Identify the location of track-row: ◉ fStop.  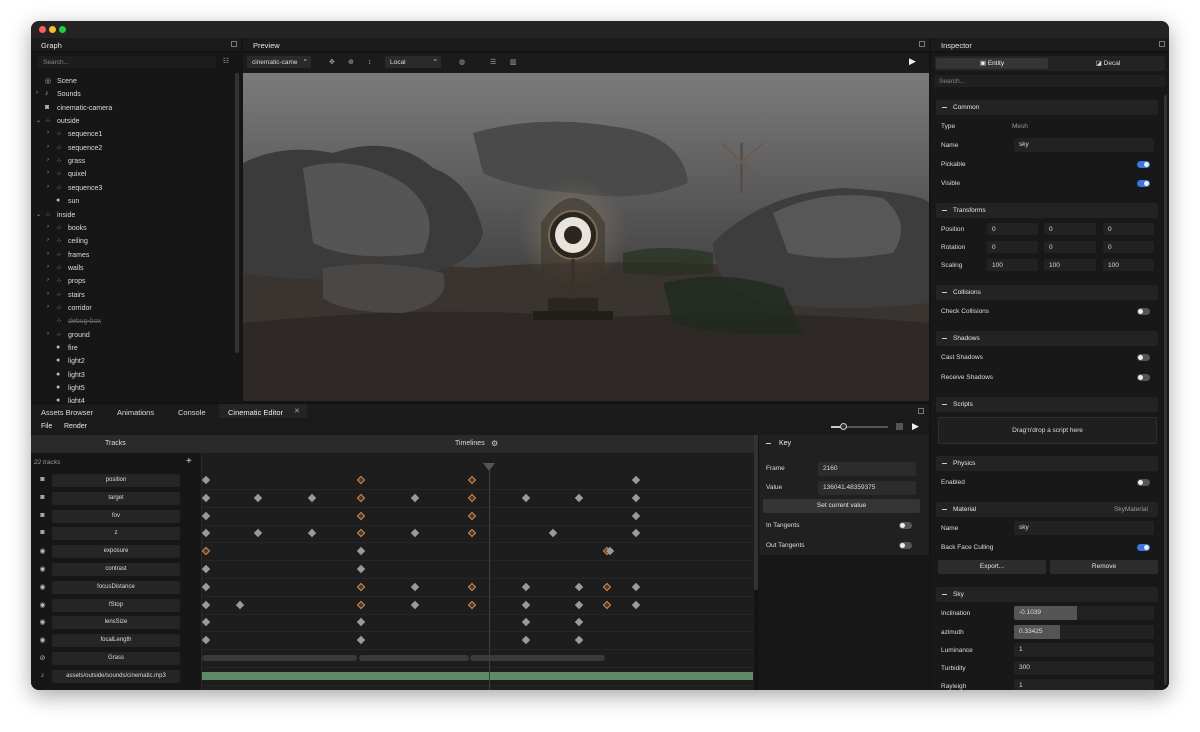
(116, 605).